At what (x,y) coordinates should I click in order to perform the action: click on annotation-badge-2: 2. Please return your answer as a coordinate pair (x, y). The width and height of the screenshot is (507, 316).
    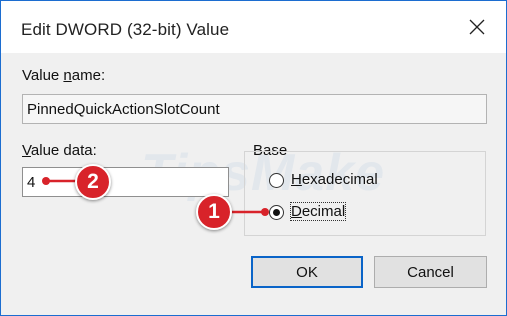
    Looking at the image, I should click on (93, 182).